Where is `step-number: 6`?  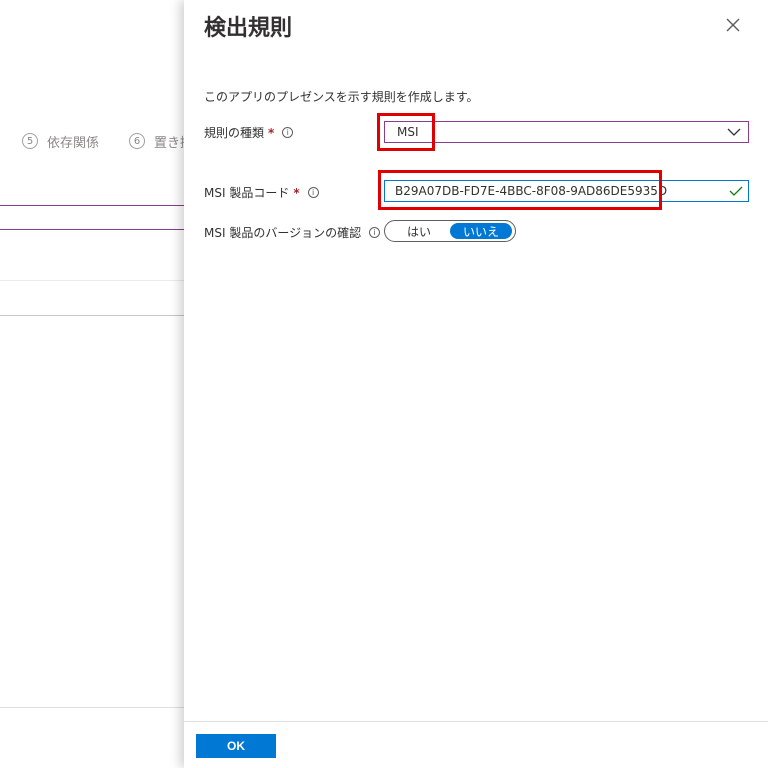 step-number: 6 is located at coordinates (137, 141).